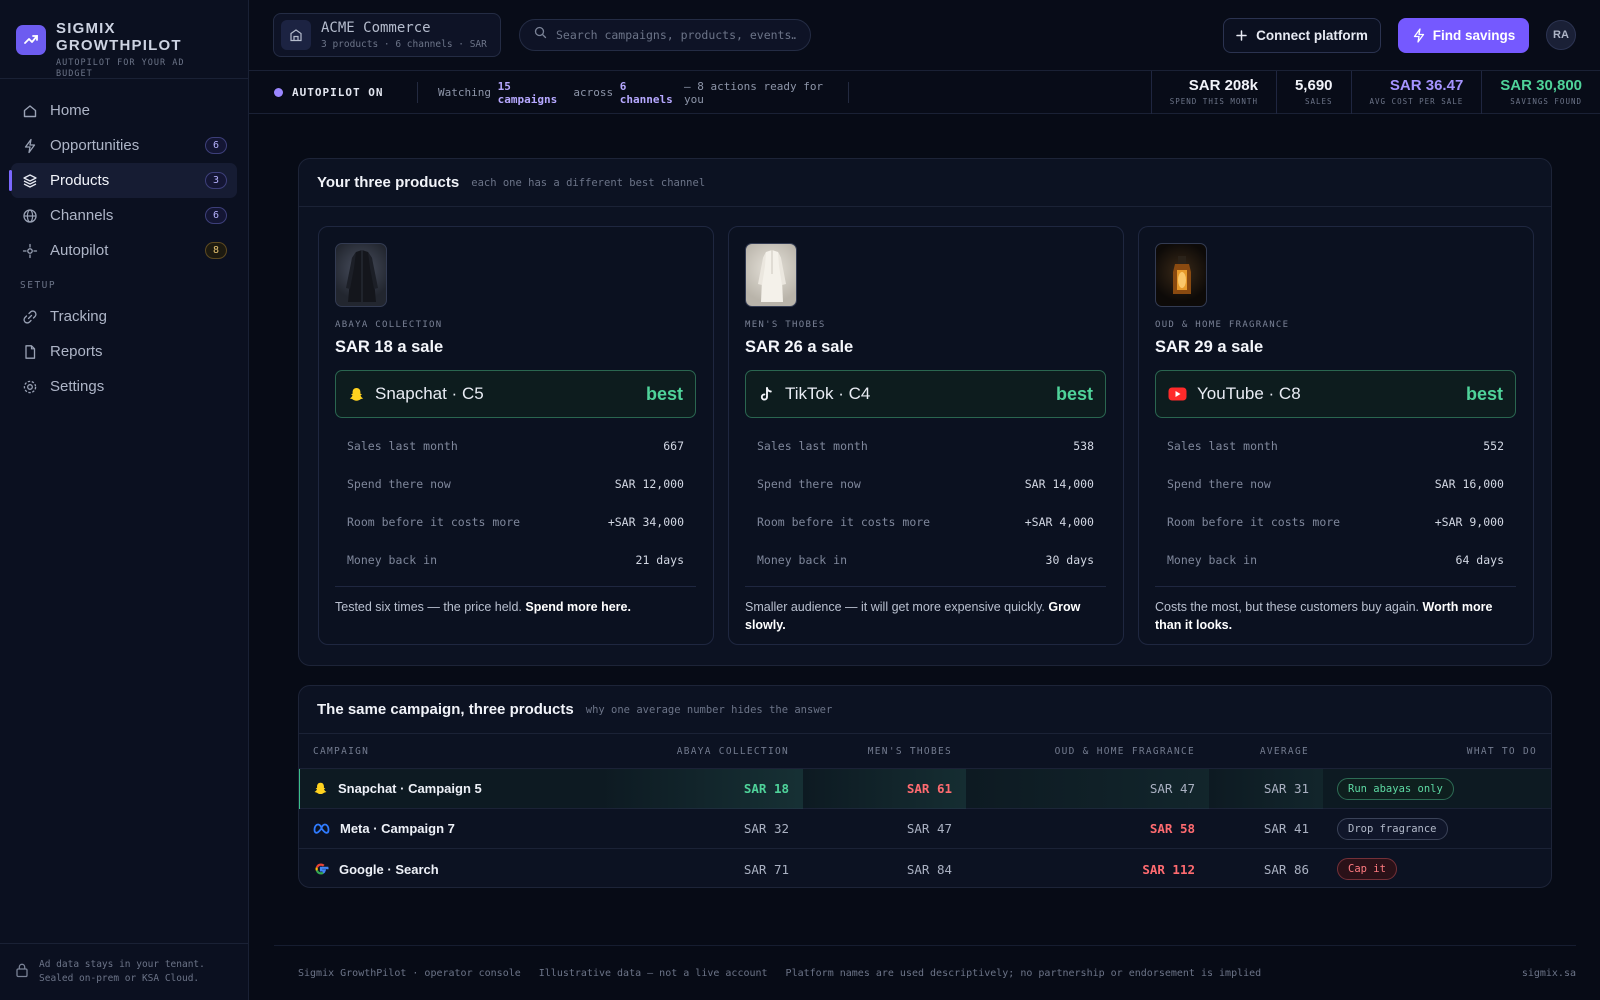 The image size is (1600, 1000). Describe the element at coordinates (124, 110) in the screenshot. I see `sidebar-item-home: Home` at that location.